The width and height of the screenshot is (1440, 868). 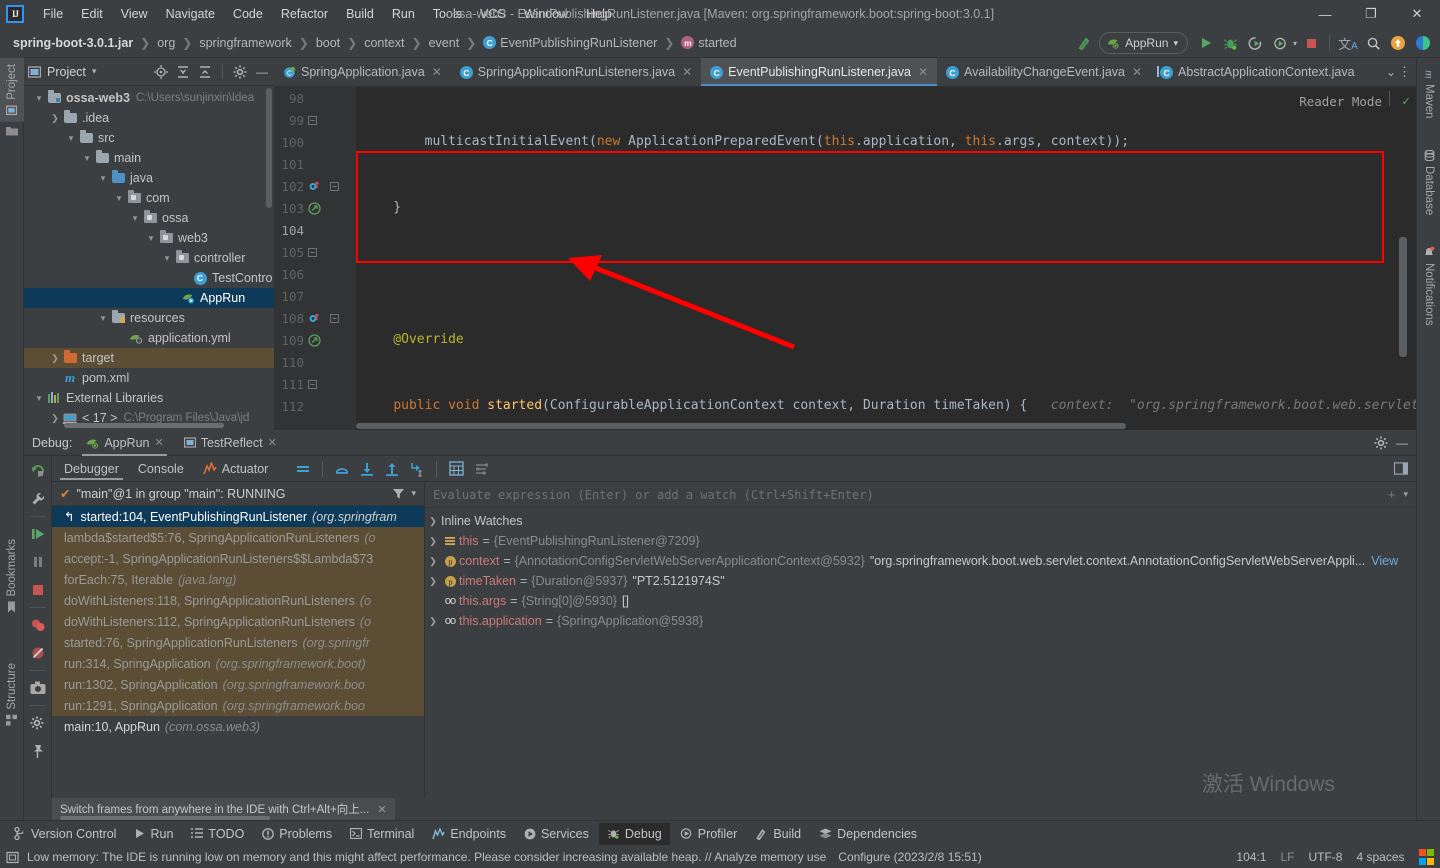 What do you see at coordinates (230, 443) in the screenshot?
I see `debug-session-tab-testreflect: TestReflect ✕` at bounding box center [230, 443].